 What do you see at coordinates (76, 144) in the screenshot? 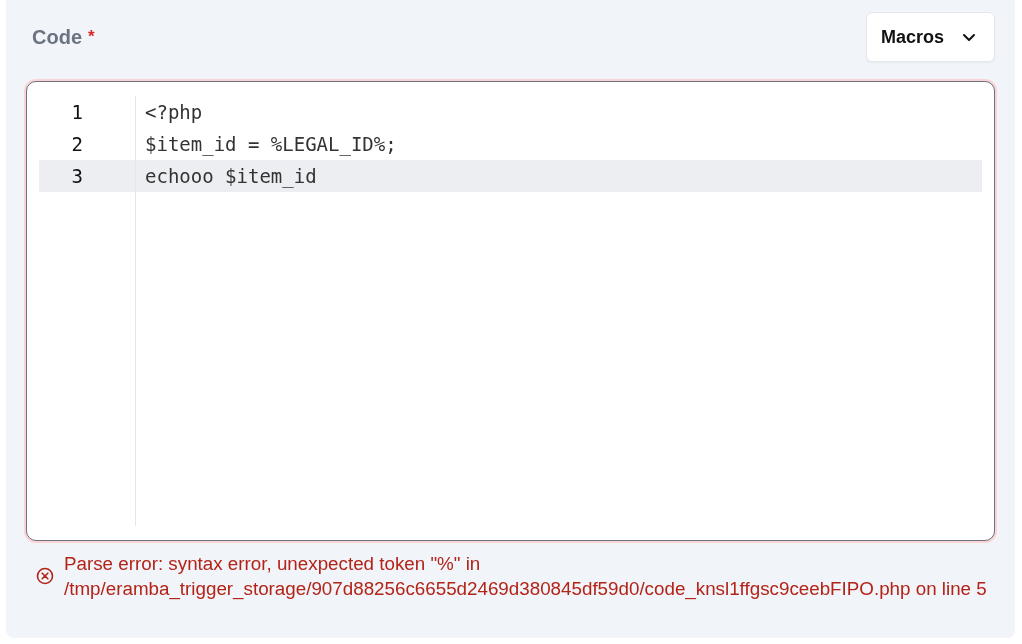
I see `line-number: 2` at bounding box center [76, 144].